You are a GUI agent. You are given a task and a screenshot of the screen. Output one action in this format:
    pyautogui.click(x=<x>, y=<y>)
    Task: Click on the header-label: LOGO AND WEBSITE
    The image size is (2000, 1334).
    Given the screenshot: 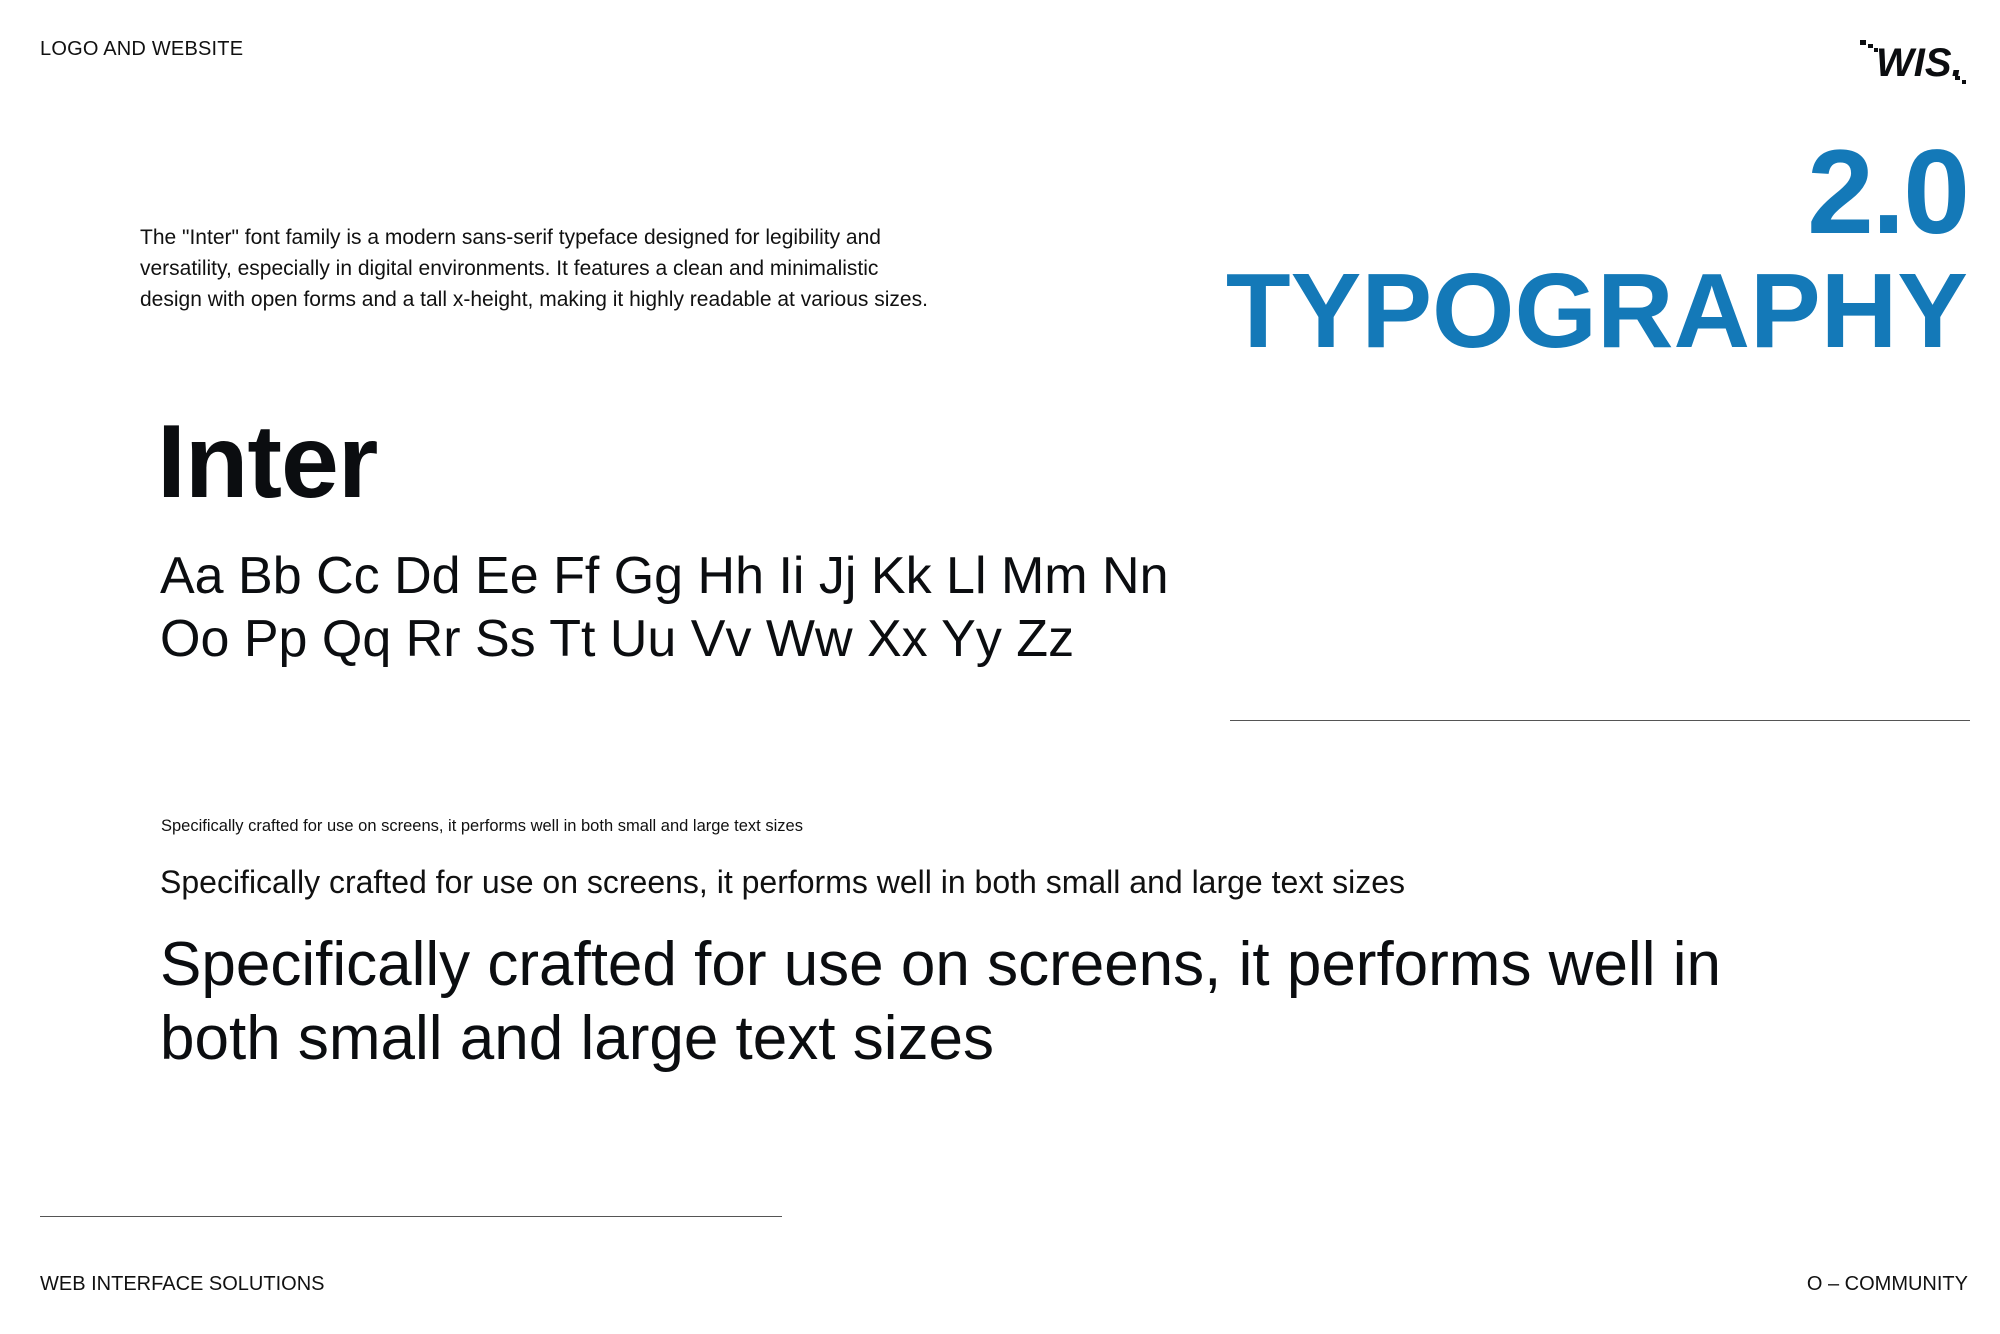 What is the action you would take?
    pyautogui.click(x=142, y=49)
    